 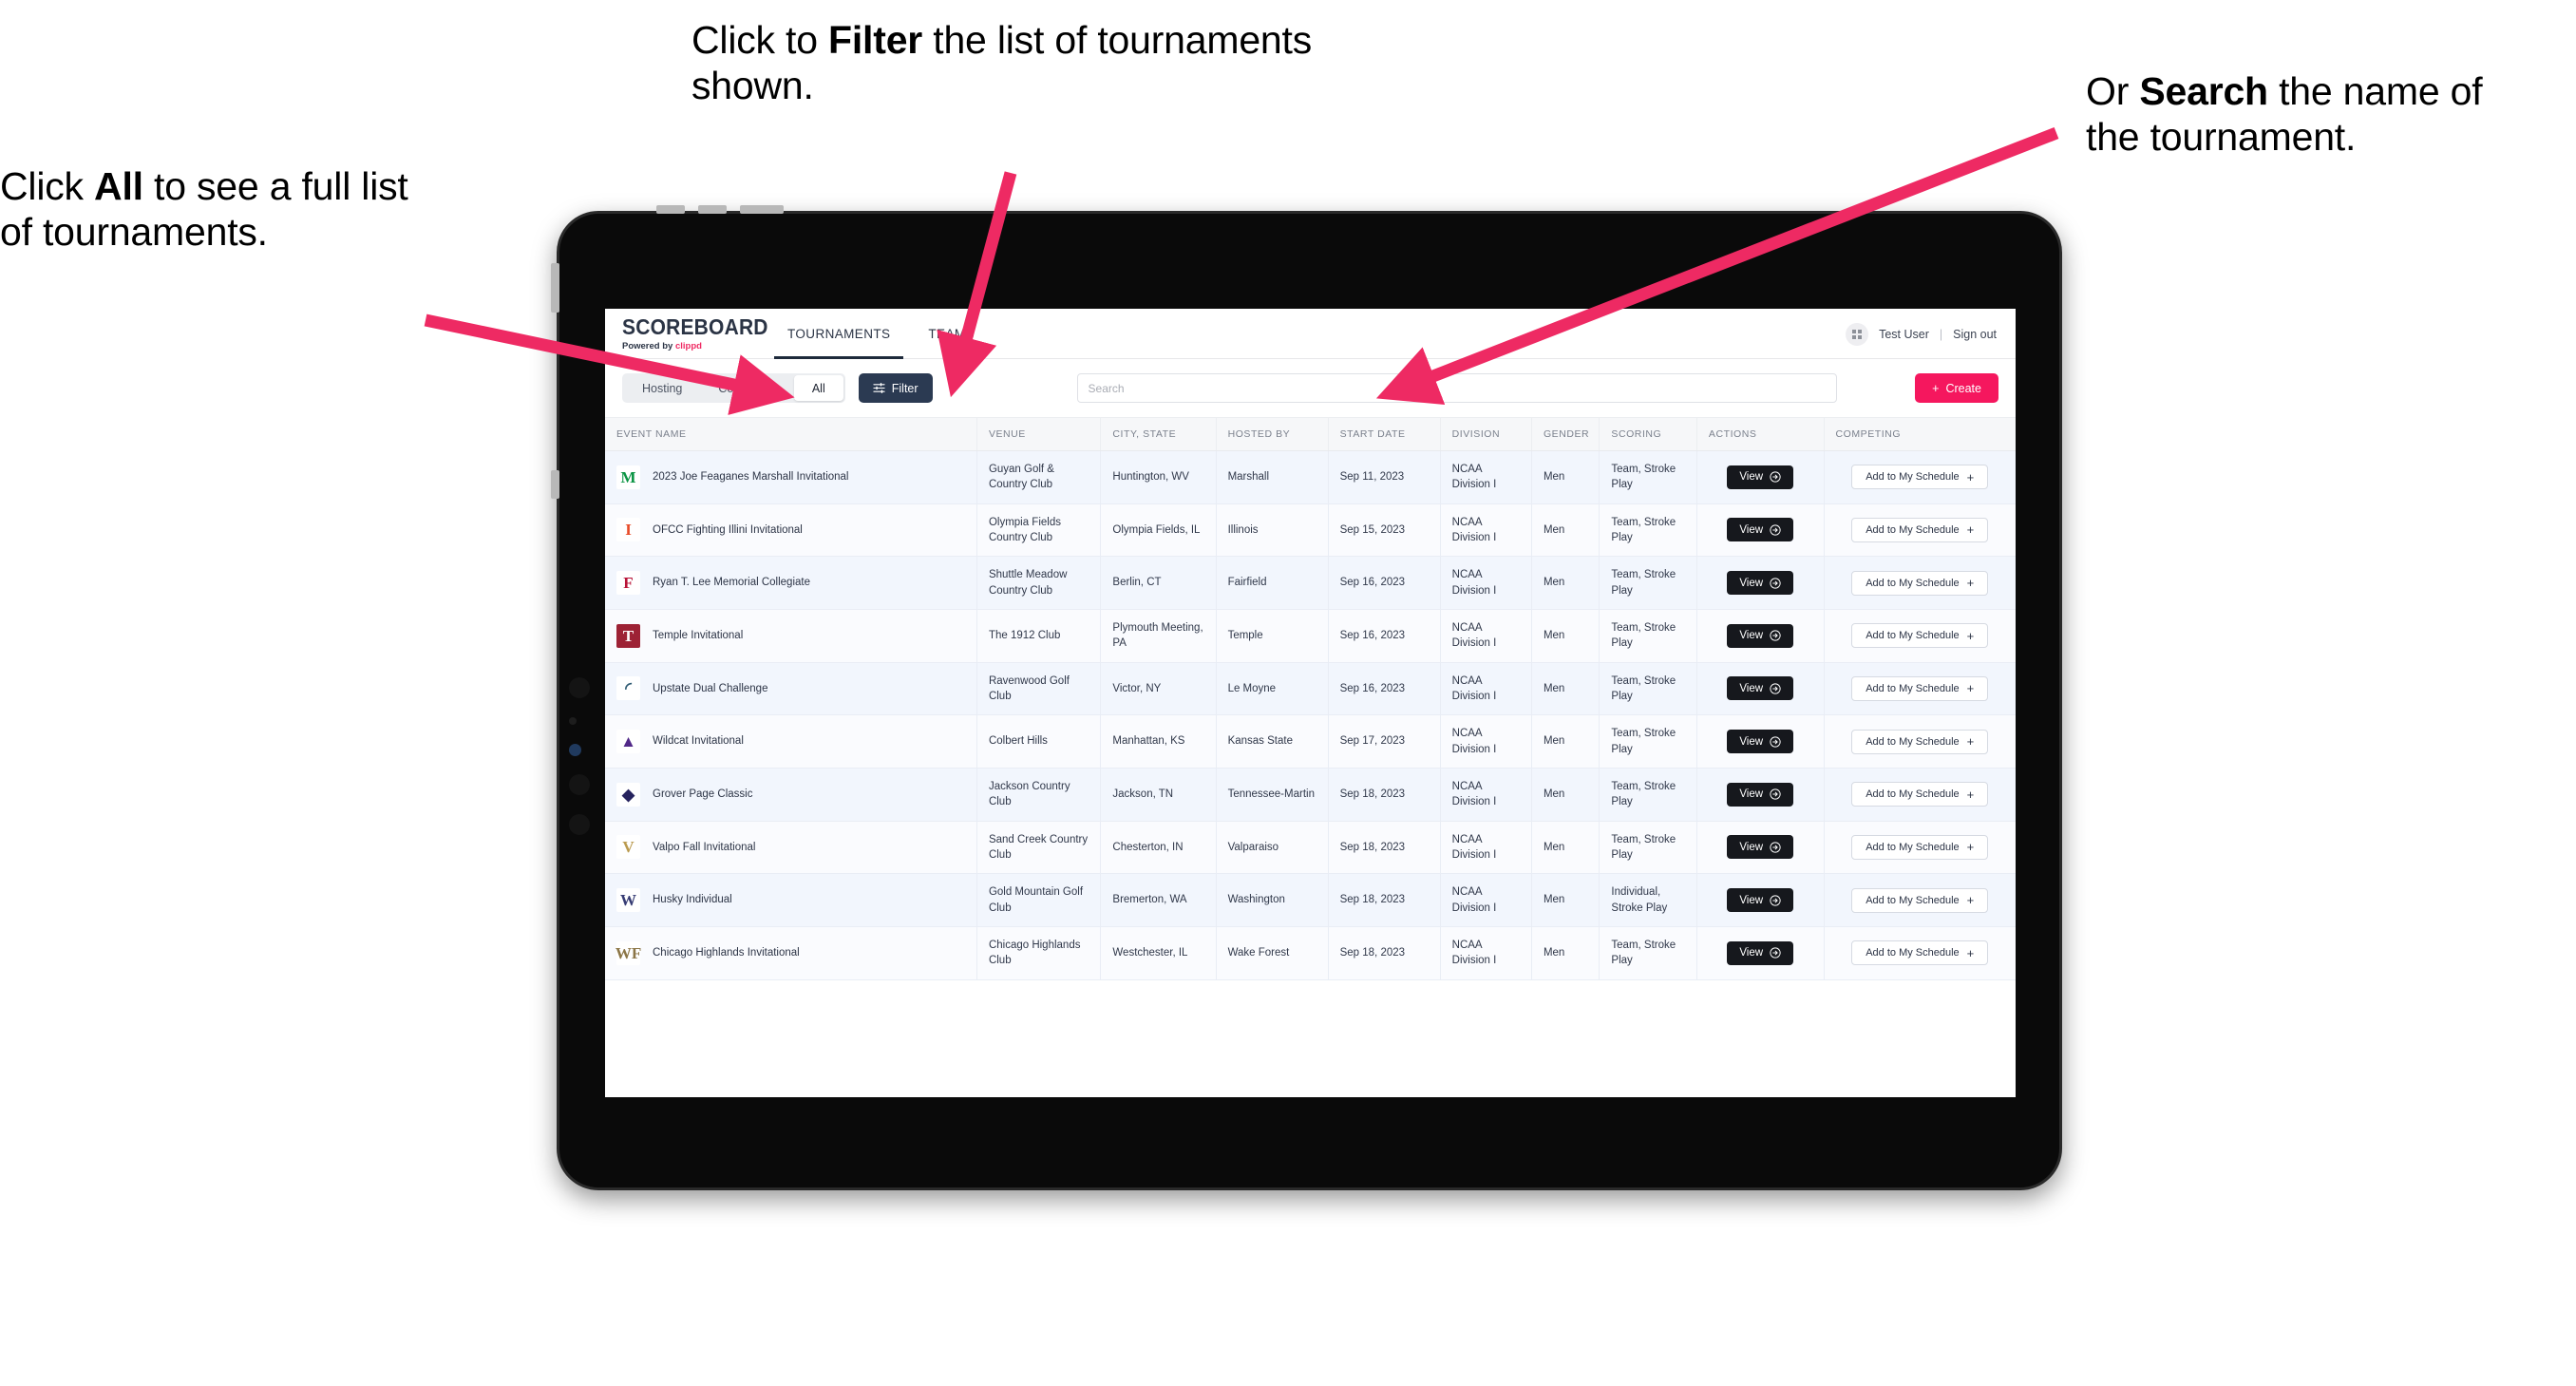 What do you see at coordinates (1158, 795) in the screenshot?
I see `cell-city-state: Jackson, TN` at bounding box center [1158, 795].